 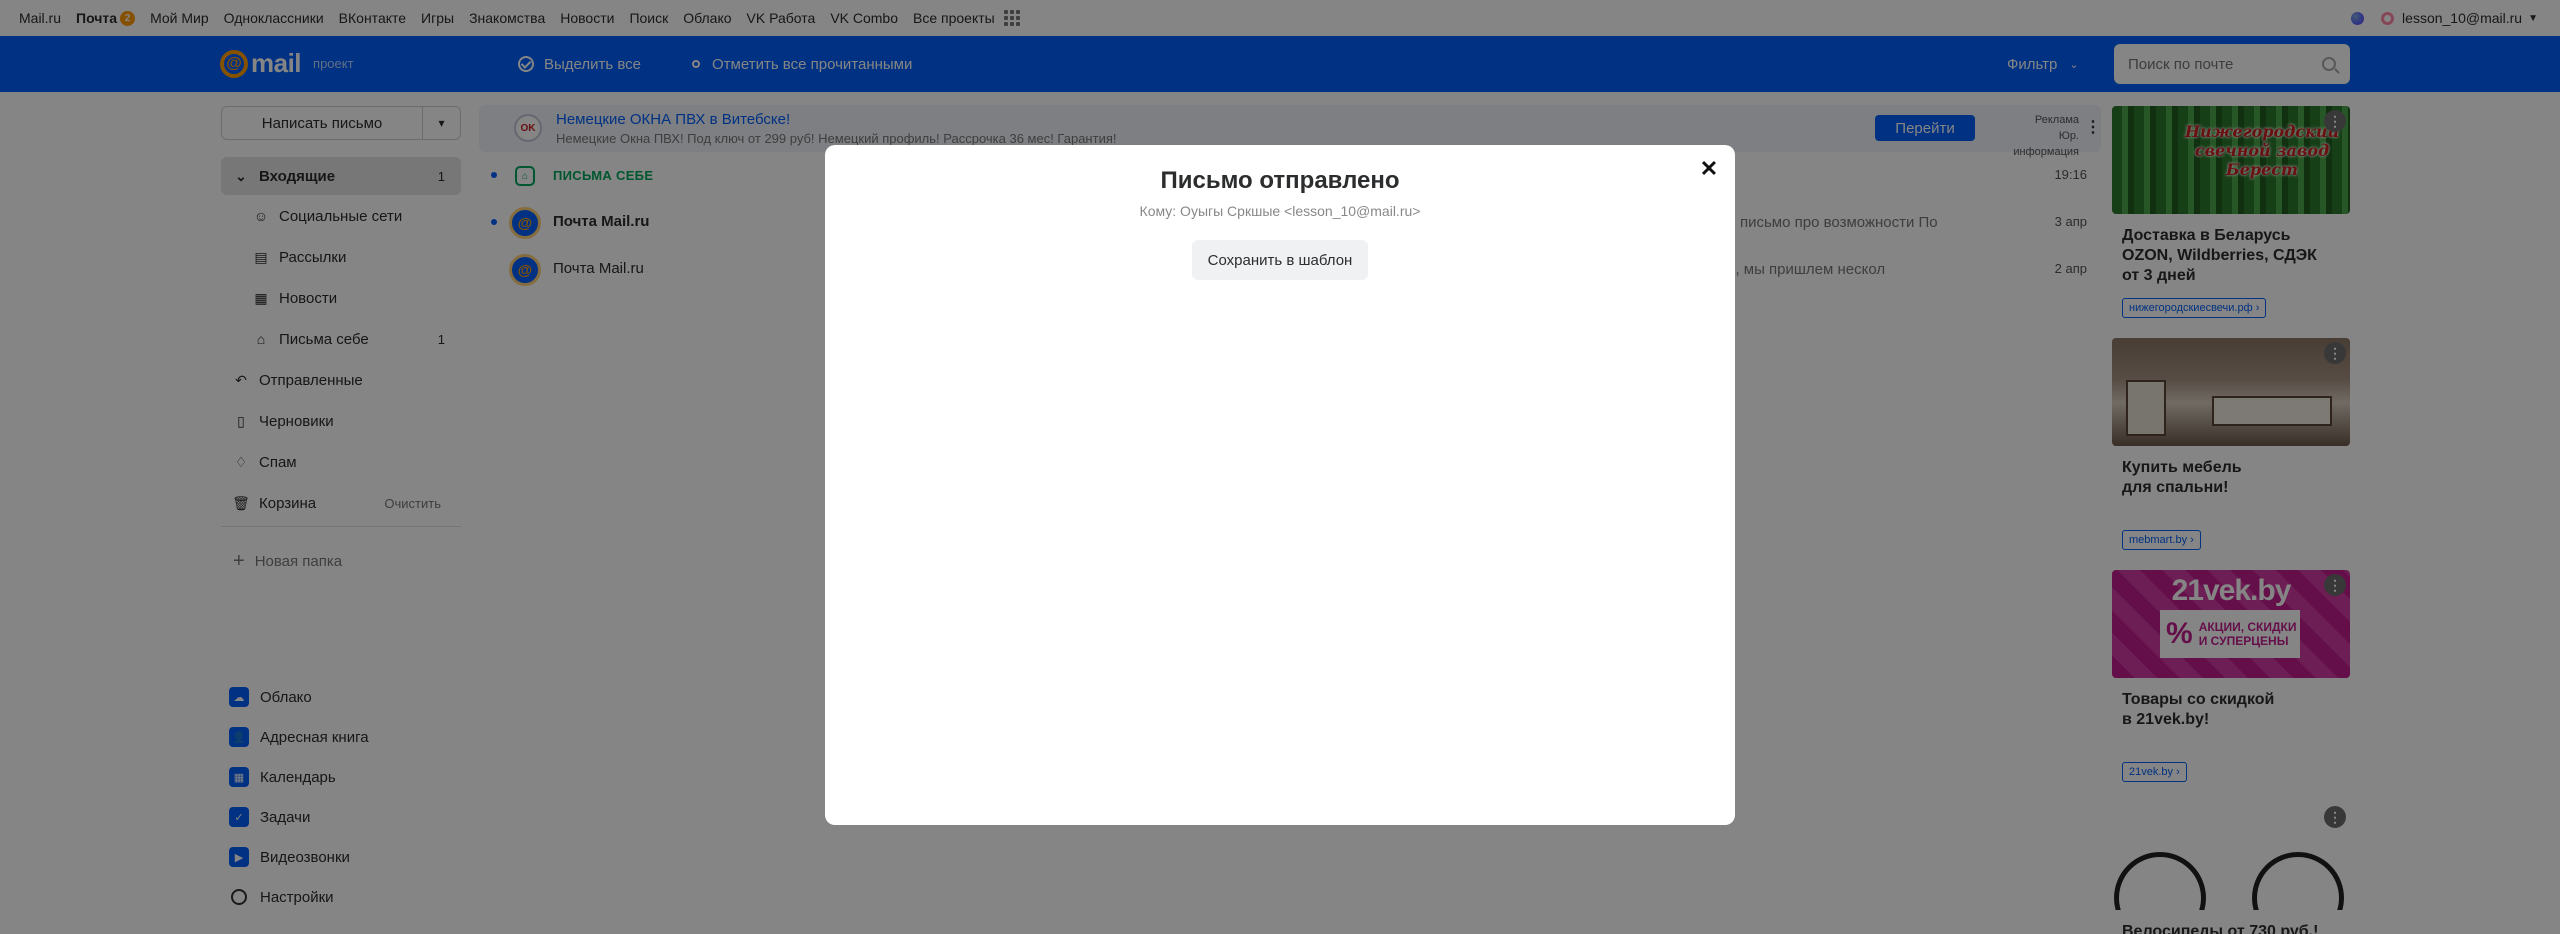 I want to click on save-template-button: Сохранить в шаблон, so click(x=1280, y=260).